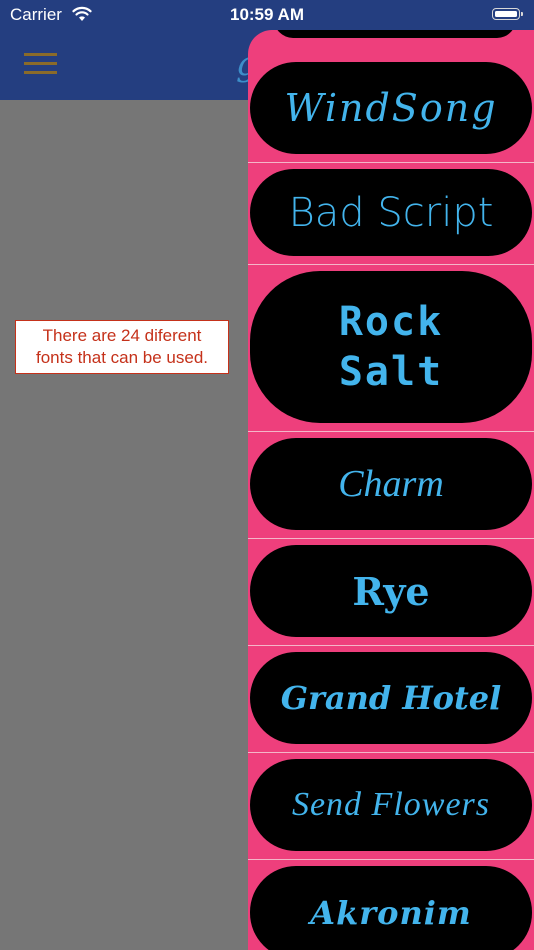 The width and height of the screenshot is (534, 950). I want to click on font-label: Rye, so click(391, 591).